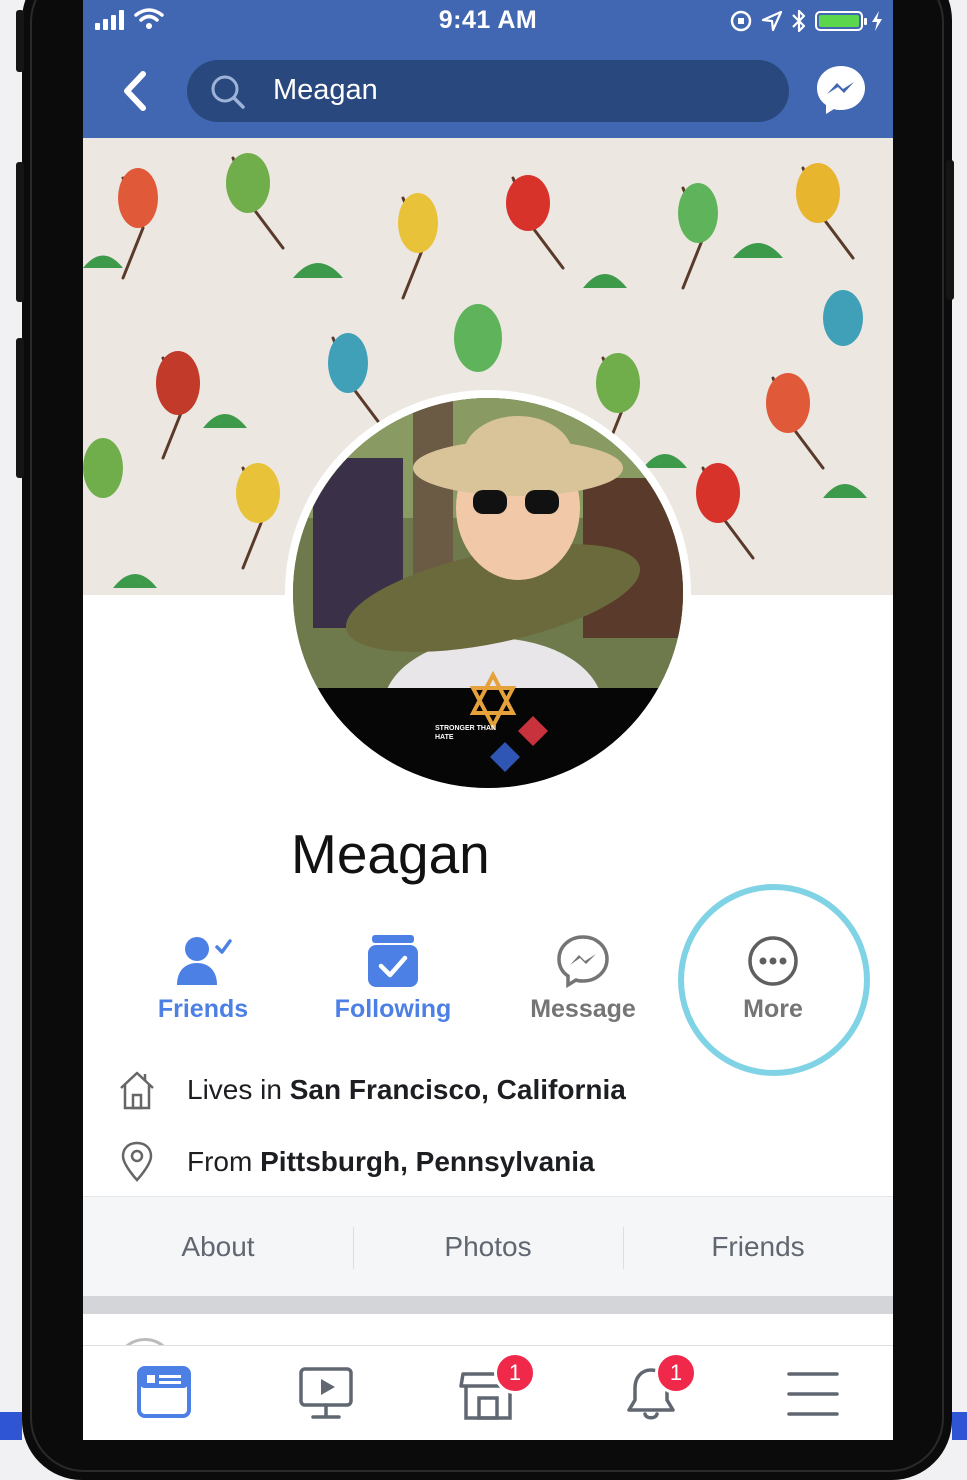 This screenshot has width=967, height=1480. I want to click on section-separator, so click(488, 1305).